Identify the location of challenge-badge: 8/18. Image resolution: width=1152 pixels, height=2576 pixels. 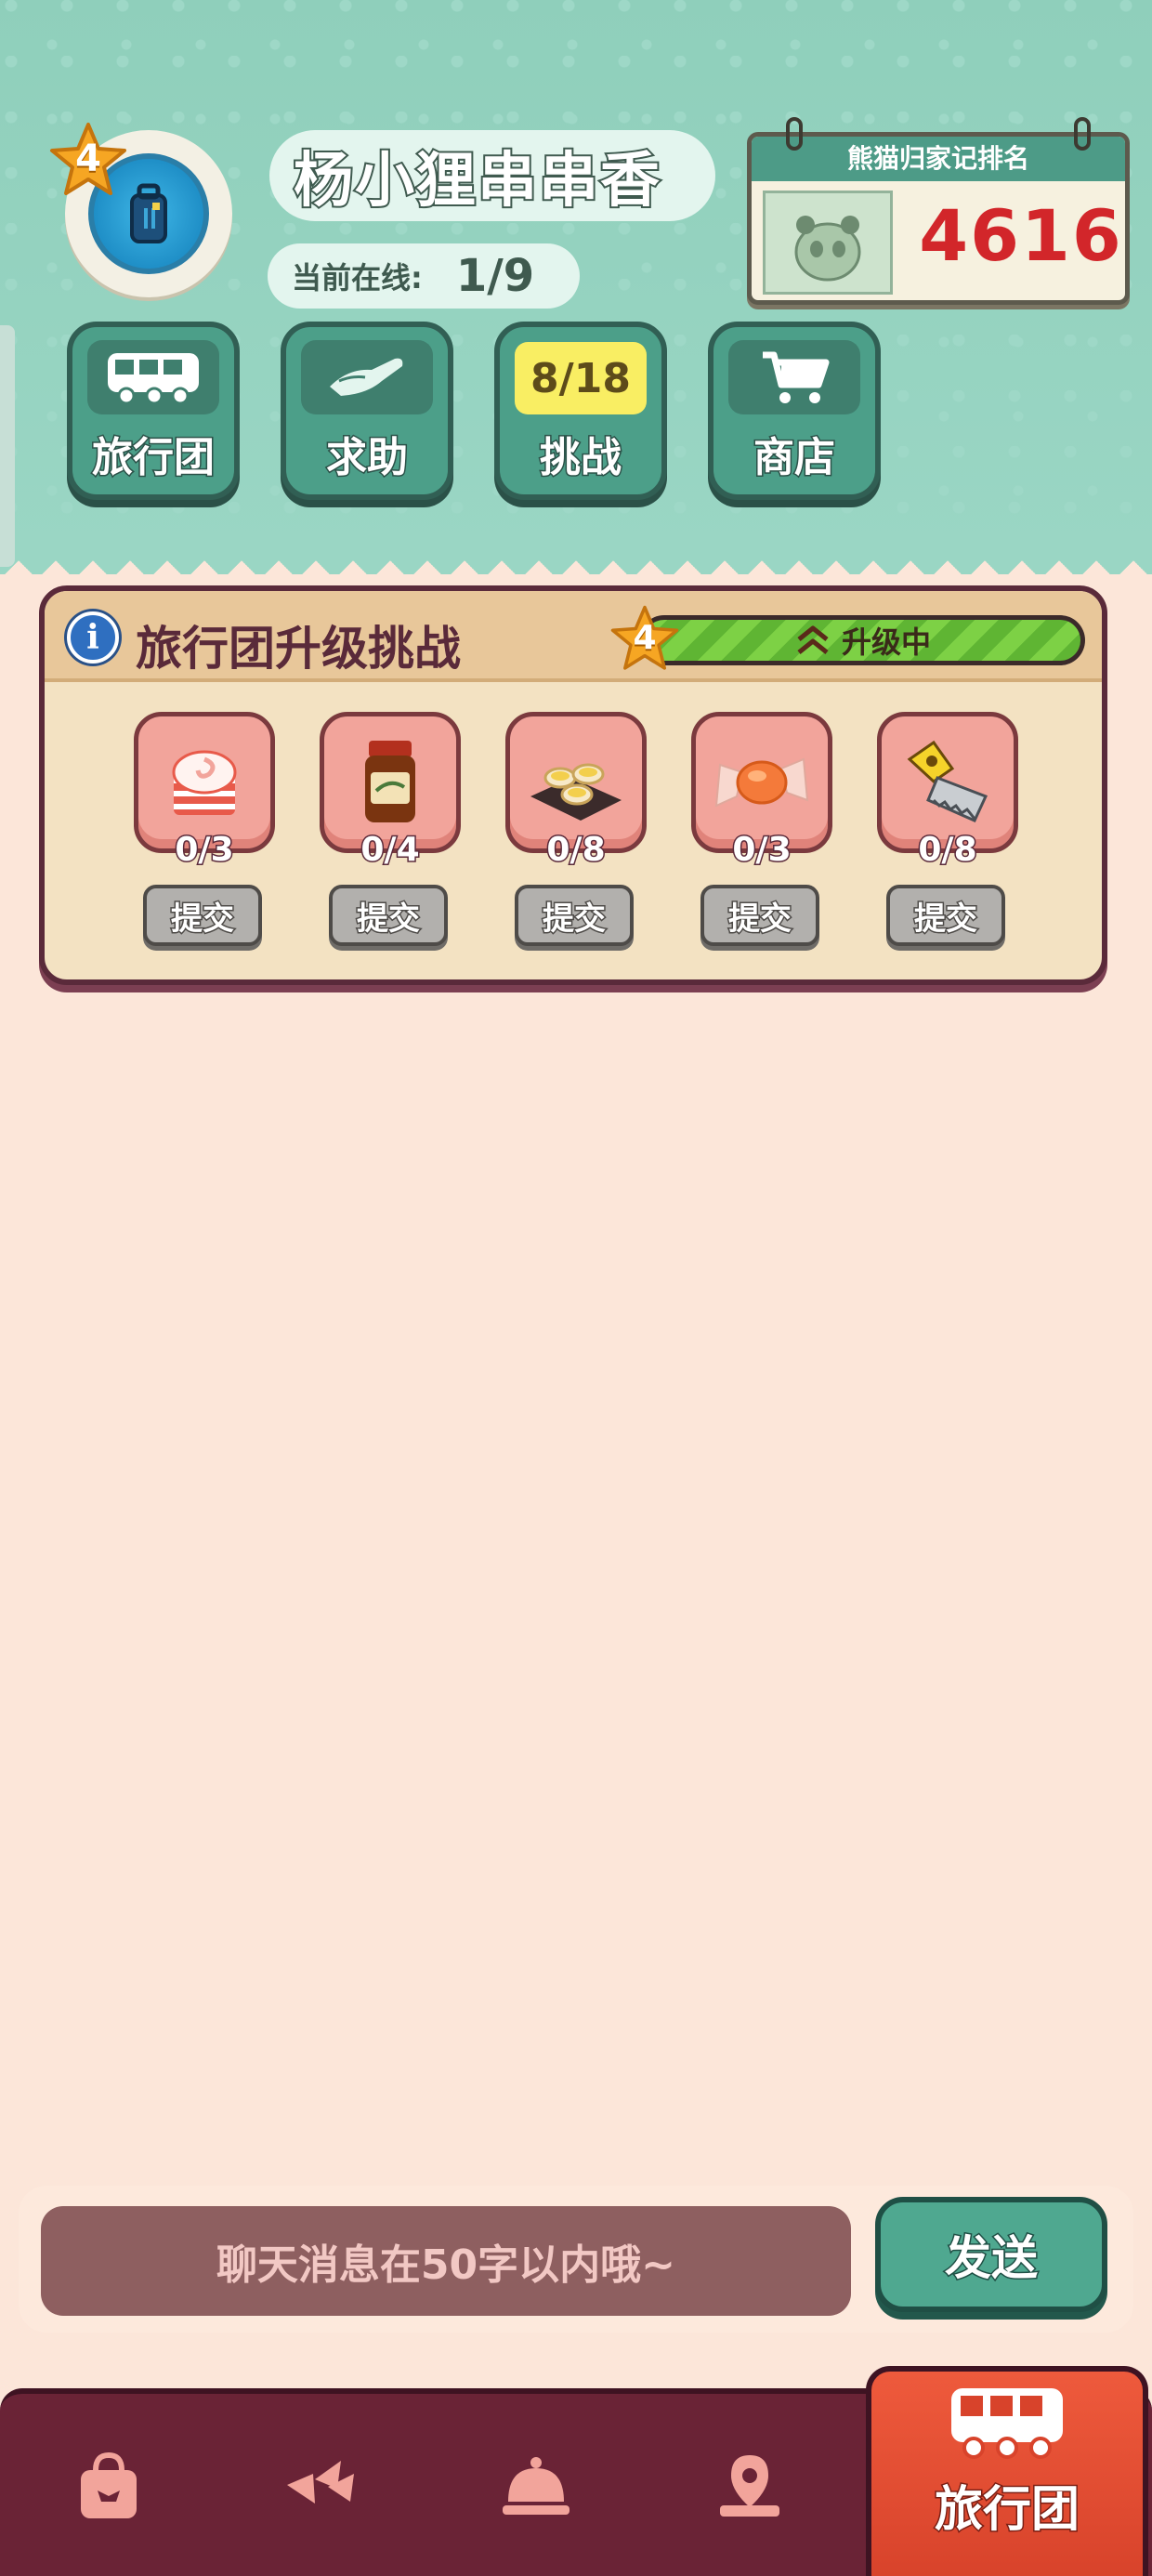
(581, 378).